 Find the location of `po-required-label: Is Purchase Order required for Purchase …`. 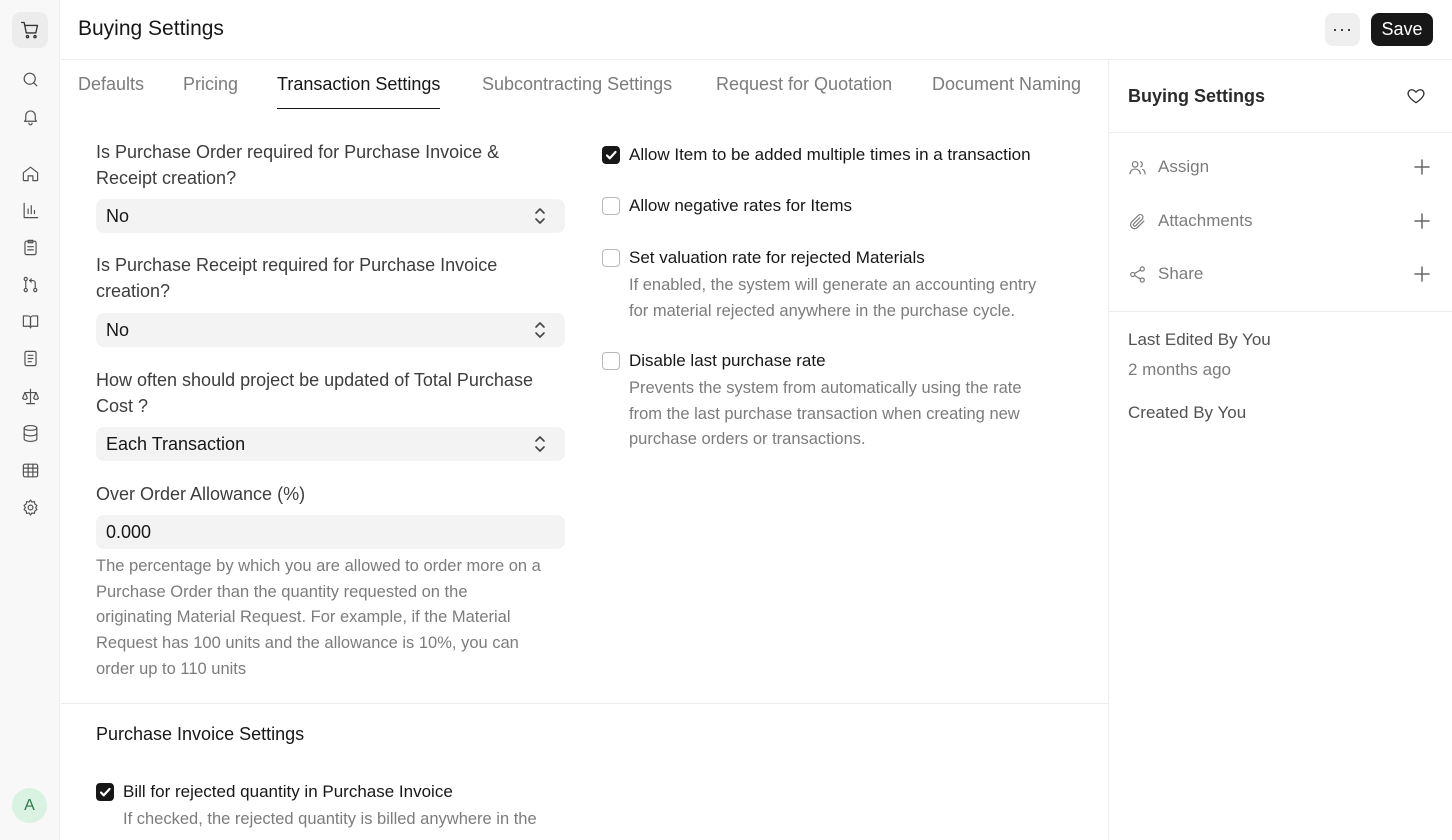

po-required-label: Is Purchase Order required for Purchase … is located at coordinates (298, 165).